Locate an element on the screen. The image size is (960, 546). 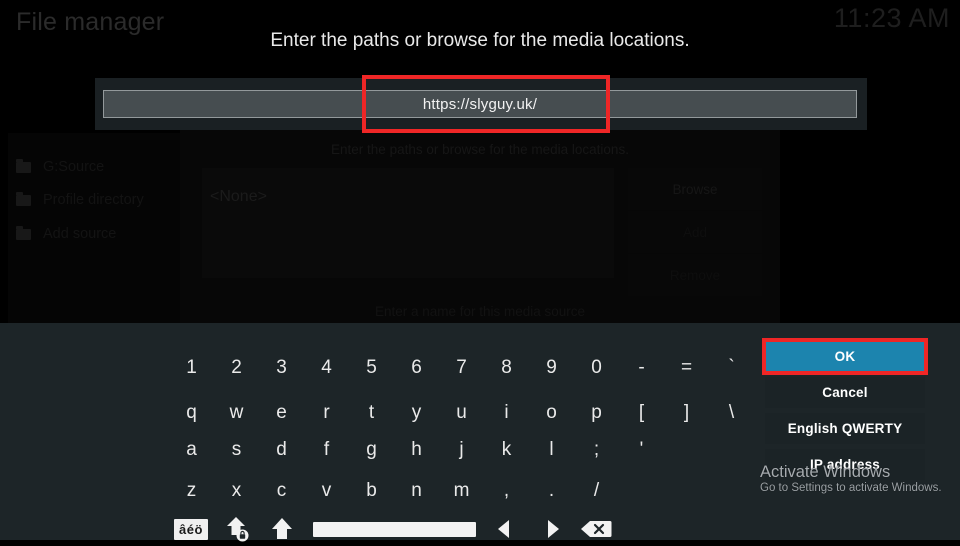
shift-arrow-icon is located at coordinates (282, 528).